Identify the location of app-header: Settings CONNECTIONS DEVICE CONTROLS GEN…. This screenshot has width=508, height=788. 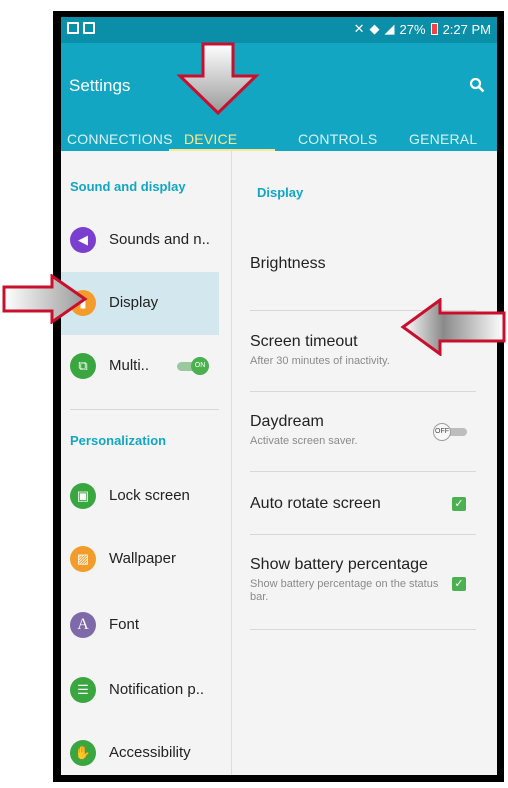
(279, 97).